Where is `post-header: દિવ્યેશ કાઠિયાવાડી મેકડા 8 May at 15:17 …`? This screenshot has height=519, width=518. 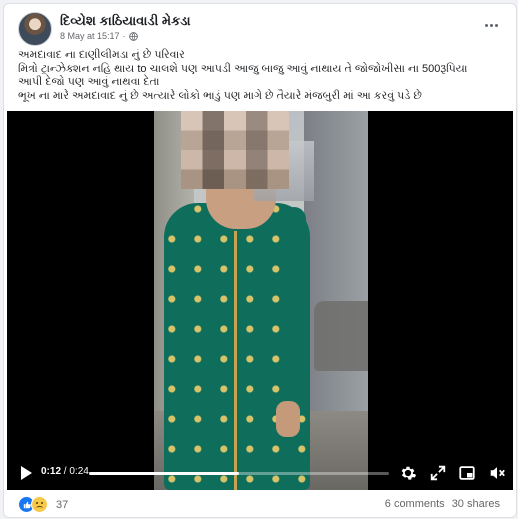 post-header: દિવ્યેશ કાઠિયાવાડી મેકડા 8 May at 15:17 … is located at coordinates (260, 26).